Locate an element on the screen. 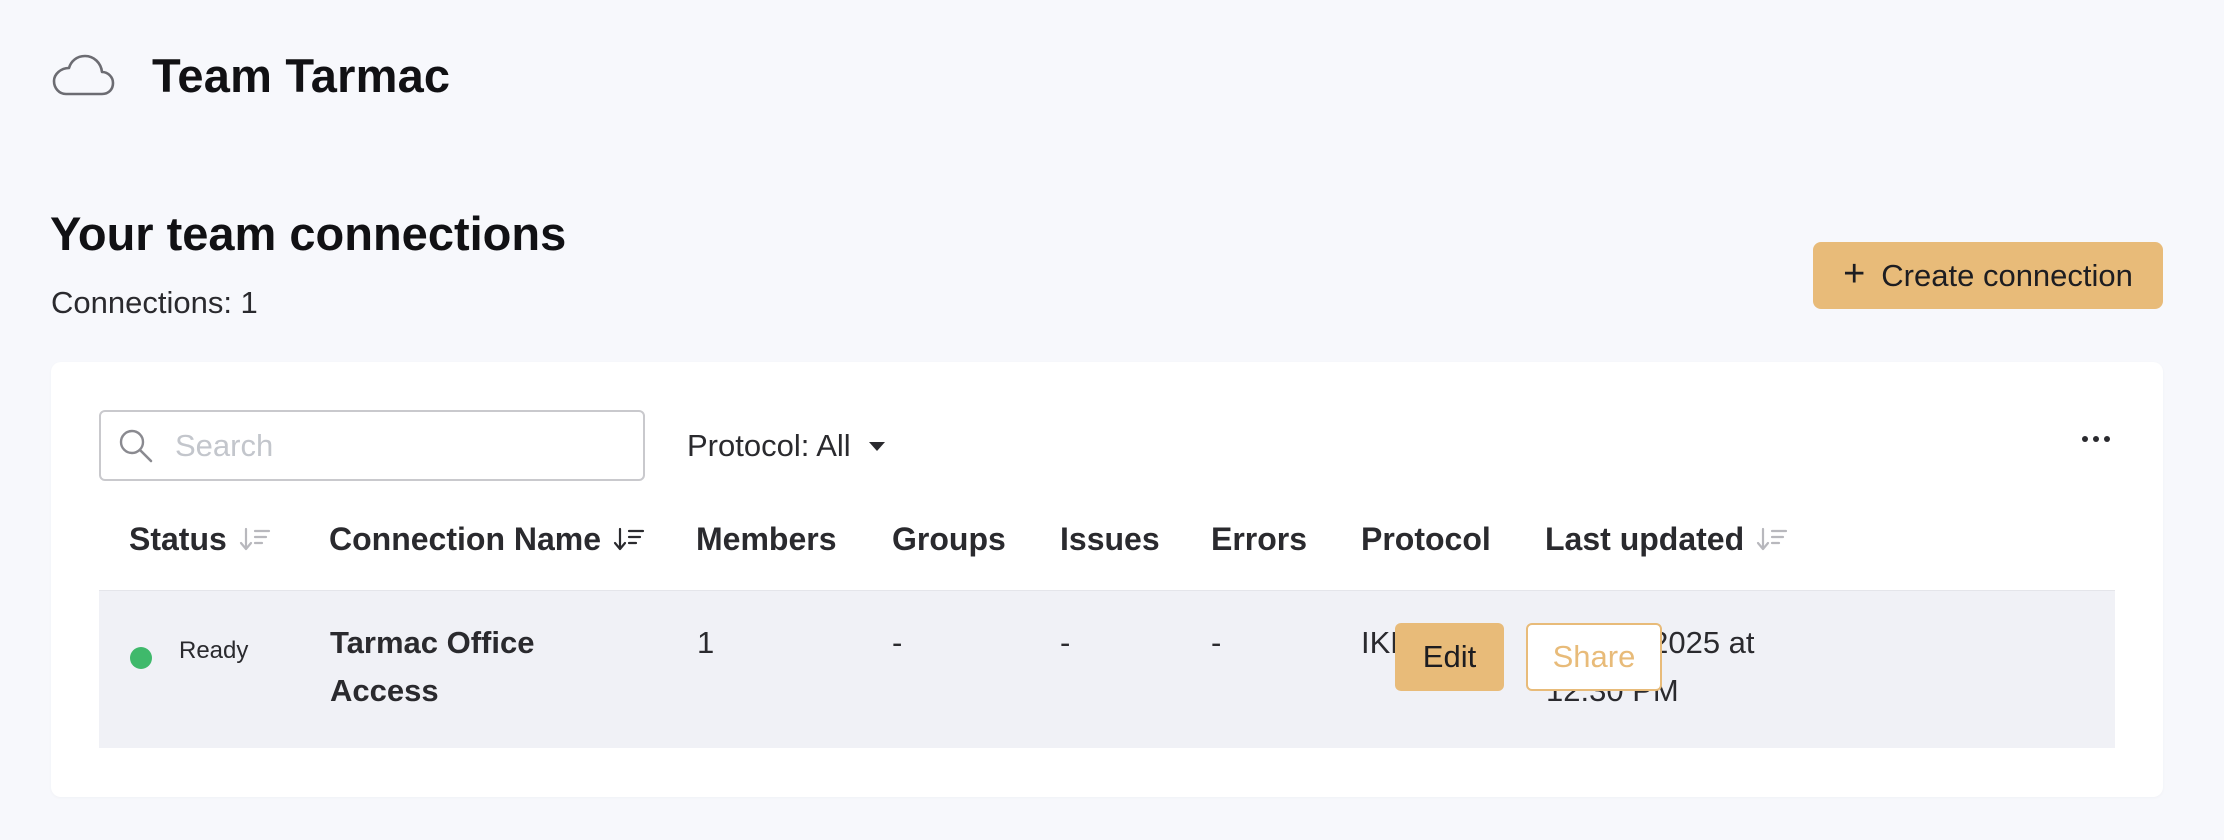  status-indicator-dot is located at coordinates (141, 658).